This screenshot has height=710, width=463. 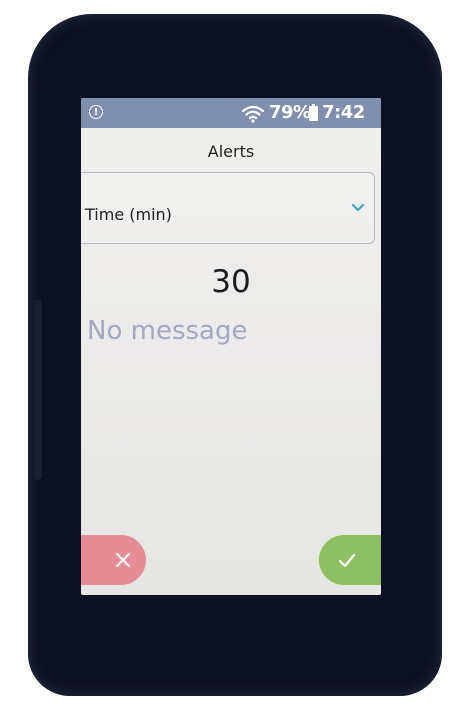 What do you see at coordinates (231, 151) in the screenshot?
I see `page-title: Alerts` at bounding box center [231, 151].